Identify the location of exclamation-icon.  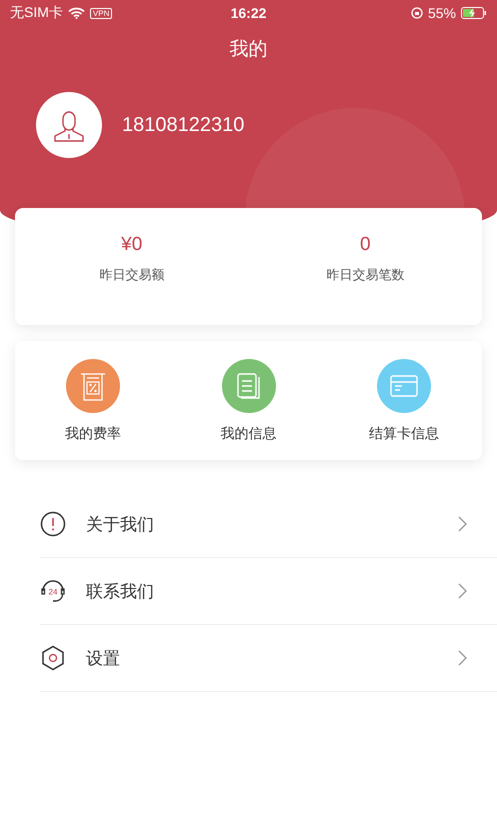
(53, 524).